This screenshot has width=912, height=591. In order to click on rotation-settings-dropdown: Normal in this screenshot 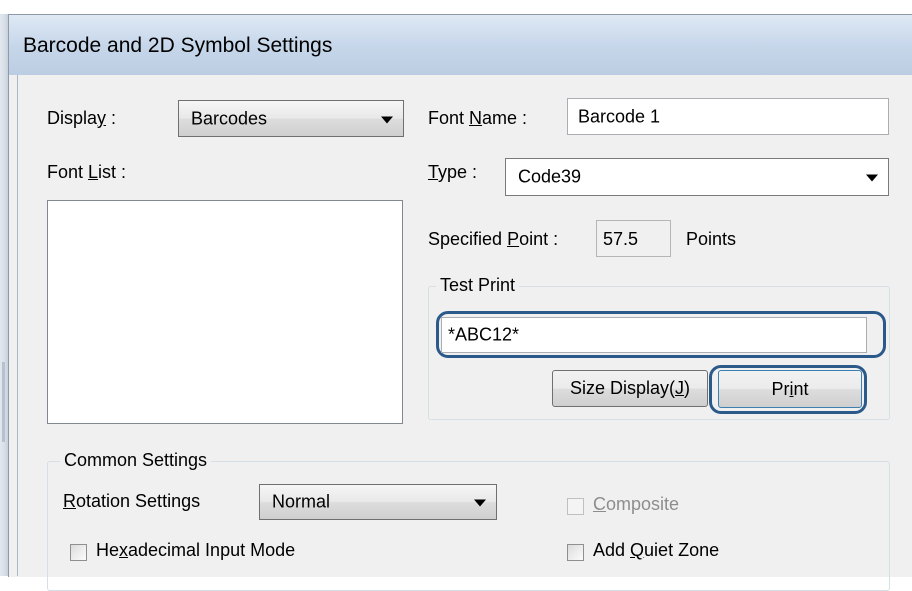, I will do `click(378, 502)`.